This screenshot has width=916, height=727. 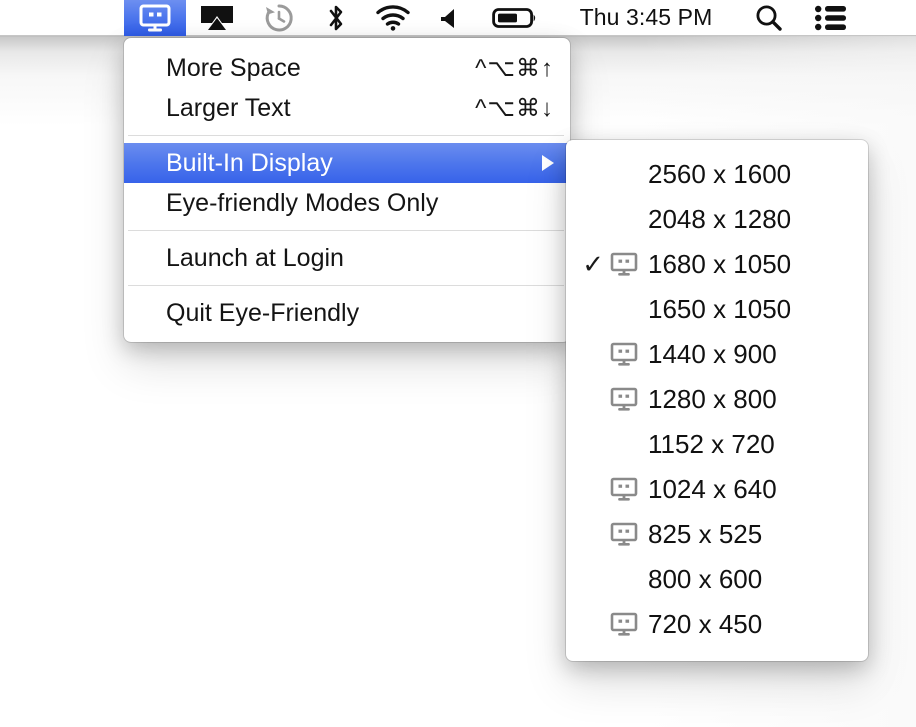 What do you see at coordinates (720, 309) in the screenshot?
I see `resolution-label: 1650 x 1050` at bounding box center [720, 309].